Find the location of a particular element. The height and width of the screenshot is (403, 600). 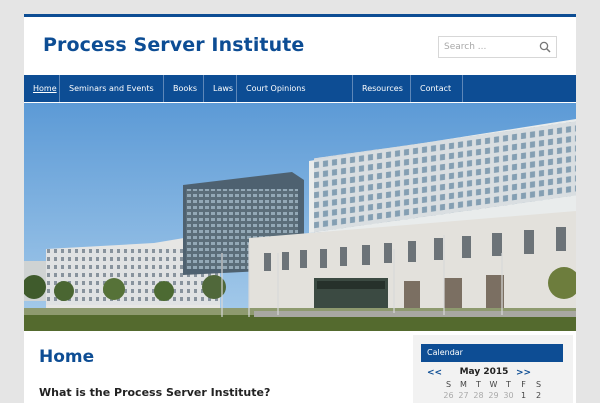

calendar-next-month-link: >> is located at coordinates (523, 373).